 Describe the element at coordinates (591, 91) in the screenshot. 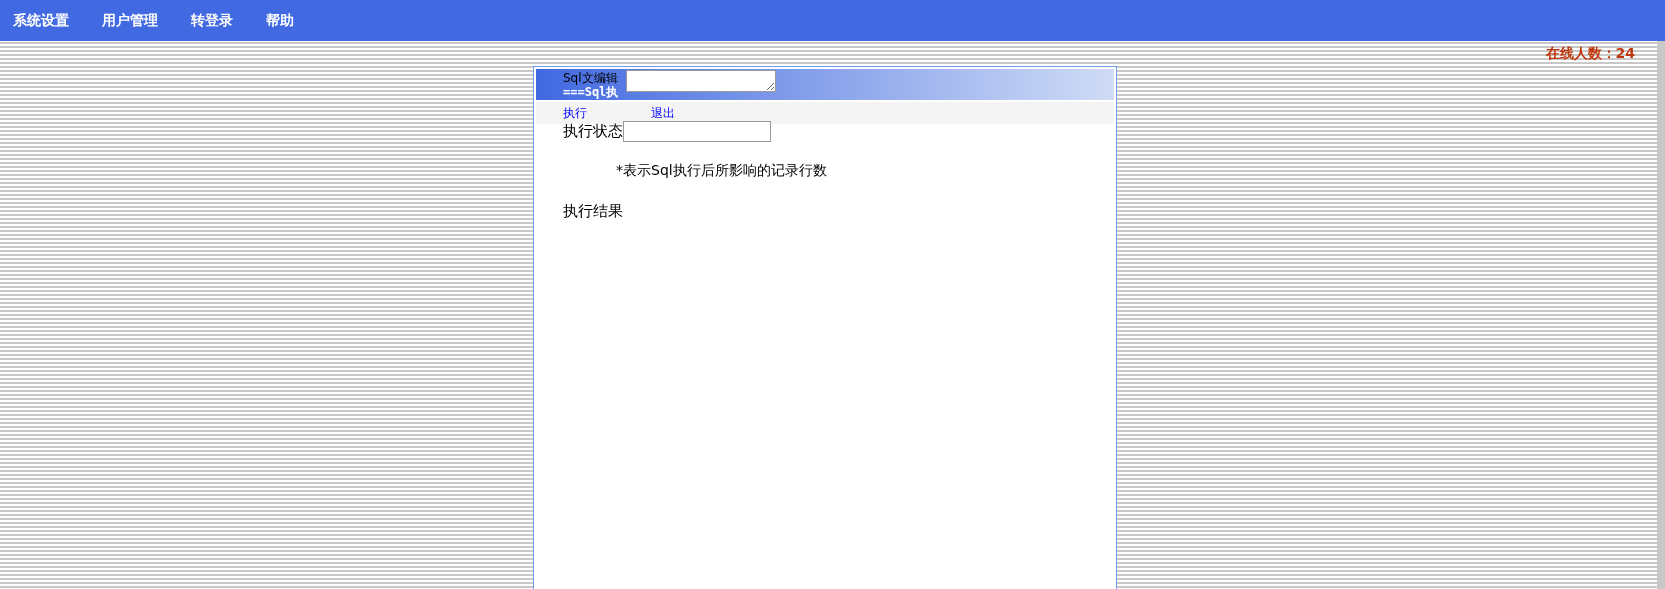

I see `panel-title: ===Sql执` at that location.